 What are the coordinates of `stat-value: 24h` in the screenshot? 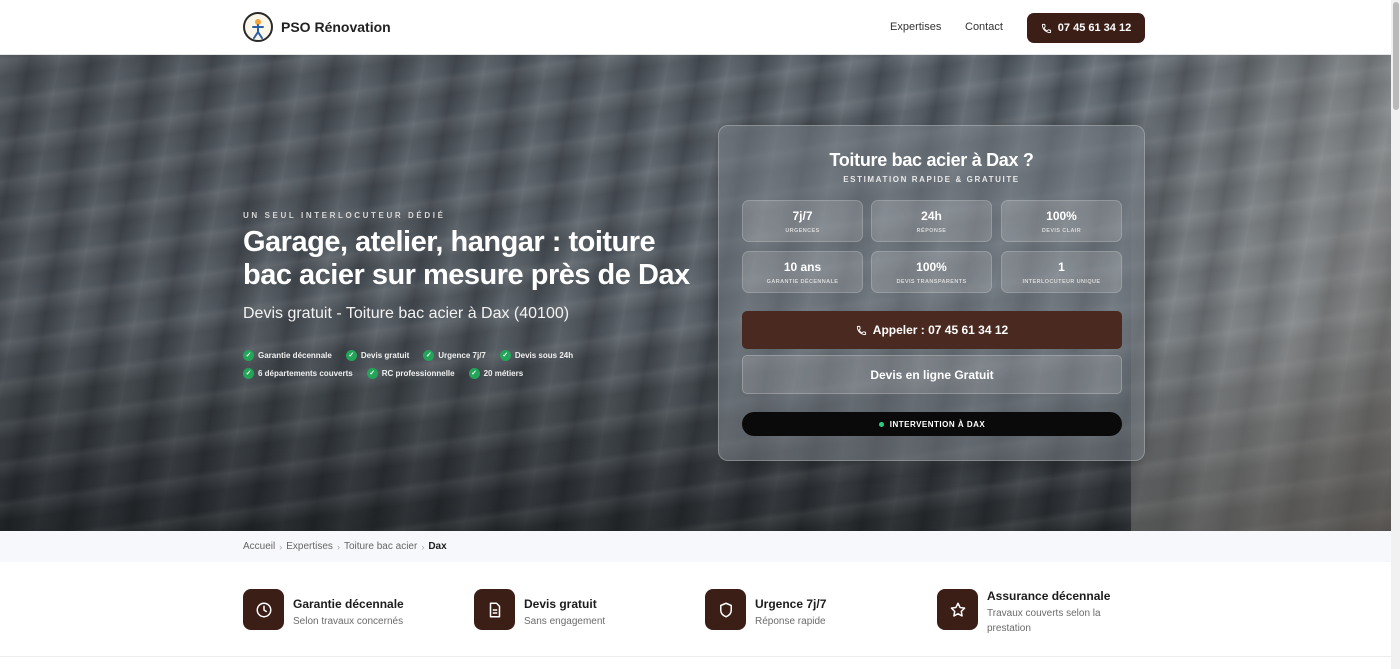 It's located at (931, 216).